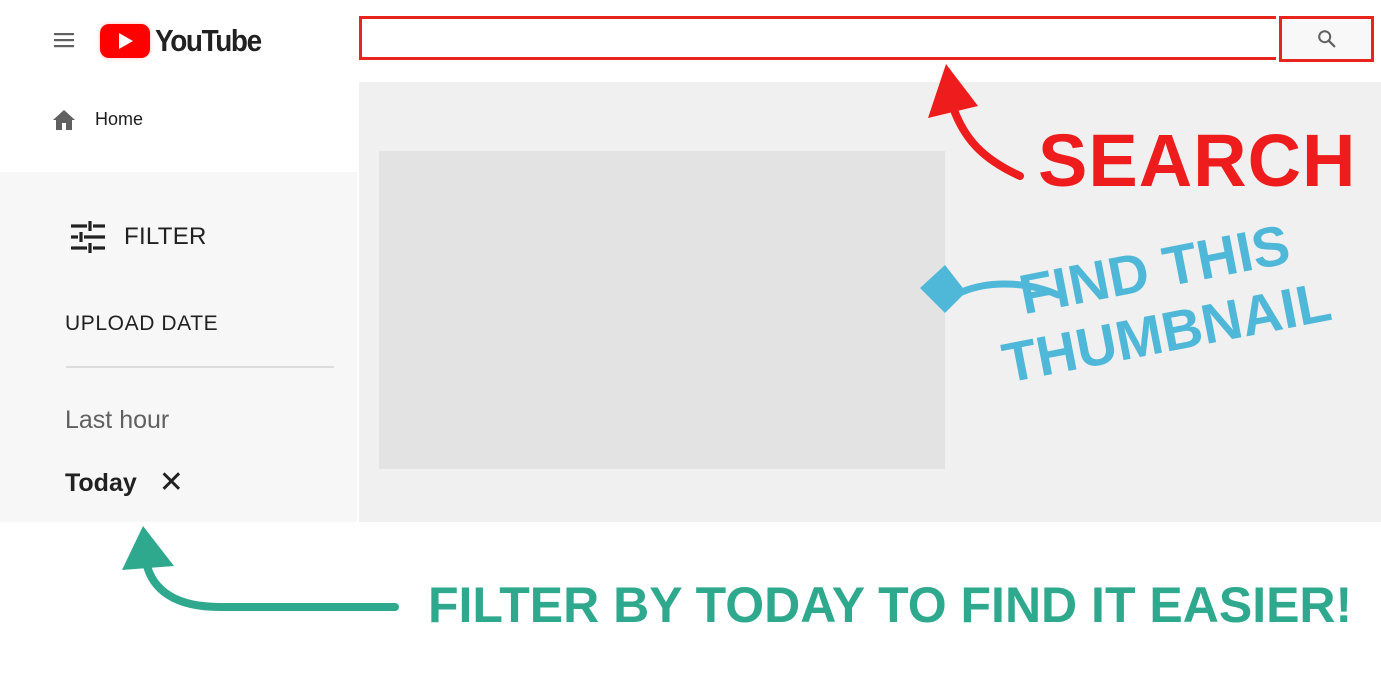  Describe the element at coordinates (88, 237) in the screenshot. I see `filter-sliders-icon` at that location.